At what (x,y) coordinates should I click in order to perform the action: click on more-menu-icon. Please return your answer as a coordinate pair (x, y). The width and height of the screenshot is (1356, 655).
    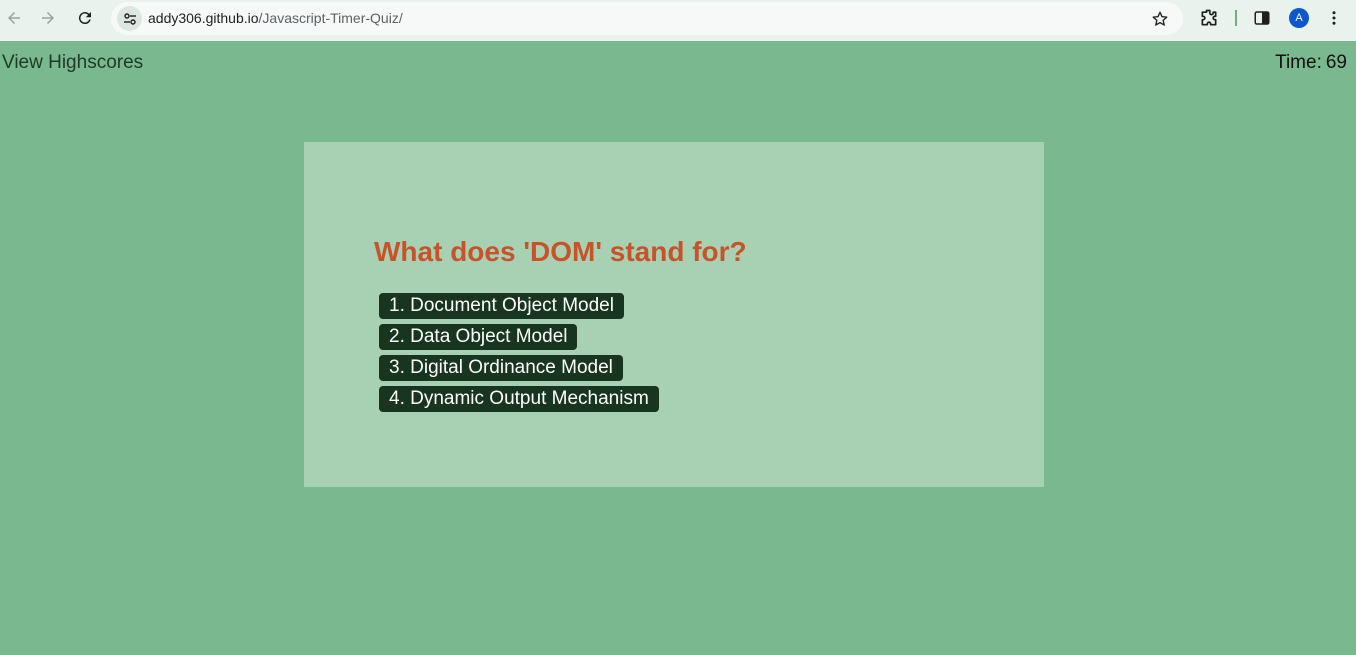
    Looking at the image, I should click on (1334, 18).